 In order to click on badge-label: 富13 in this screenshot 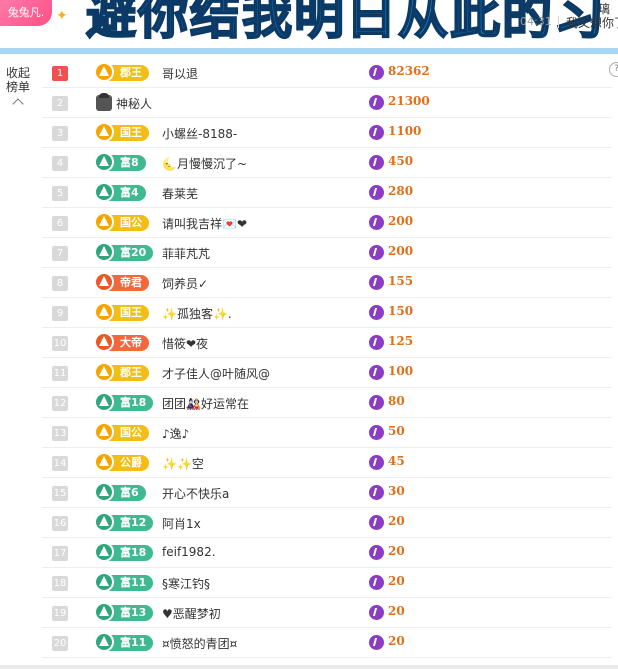, I will do `click(133, 612)`.